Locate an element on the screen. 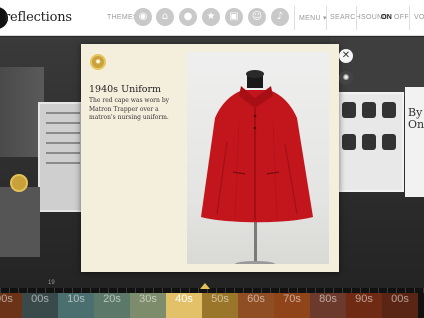  timeline-marker-label: 19 is located at coordinates (51, 283).